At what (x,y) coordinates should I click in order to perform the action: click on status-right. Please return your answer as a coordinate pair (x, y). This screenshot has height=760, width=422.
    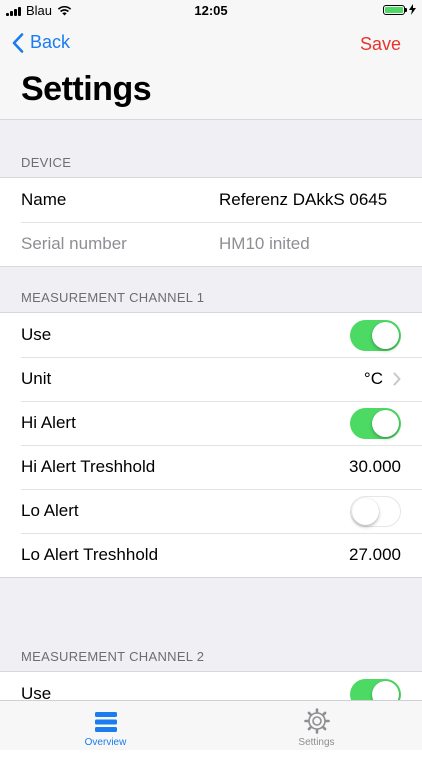
    Looking at the image, I should click on (399, 9).